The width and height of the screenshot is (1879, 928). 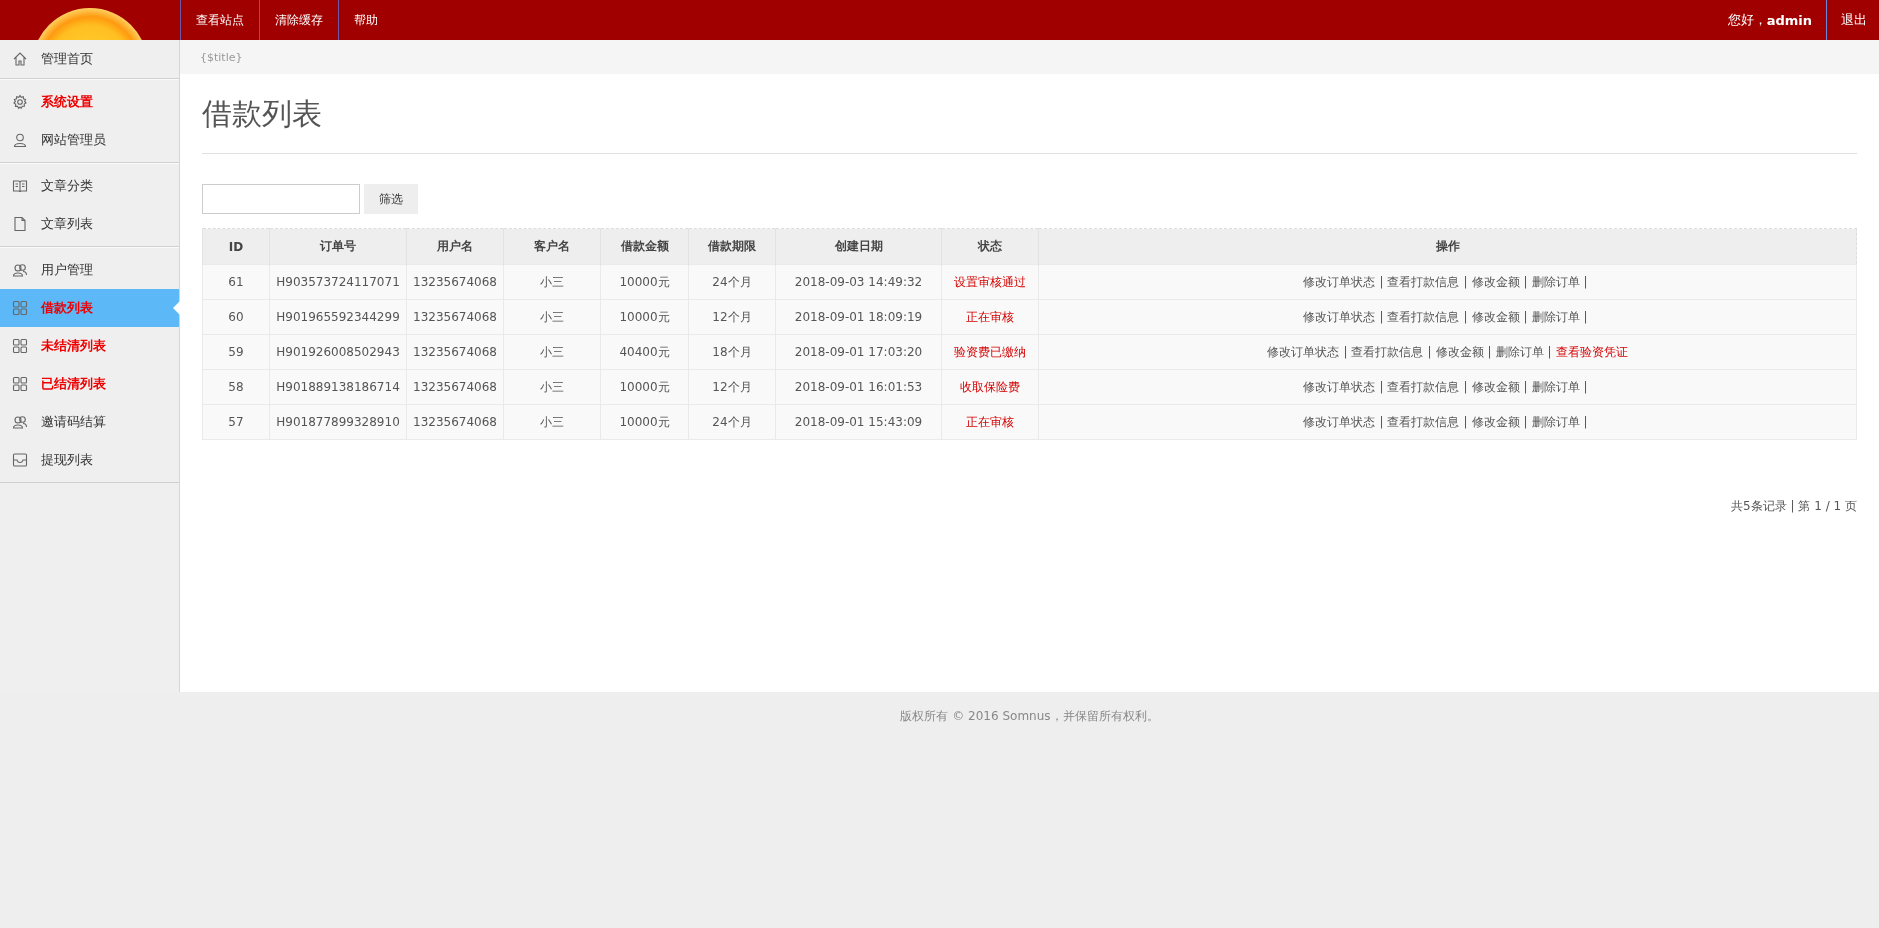 I want to click on column-header: 状态, so click(x=990, y=246).